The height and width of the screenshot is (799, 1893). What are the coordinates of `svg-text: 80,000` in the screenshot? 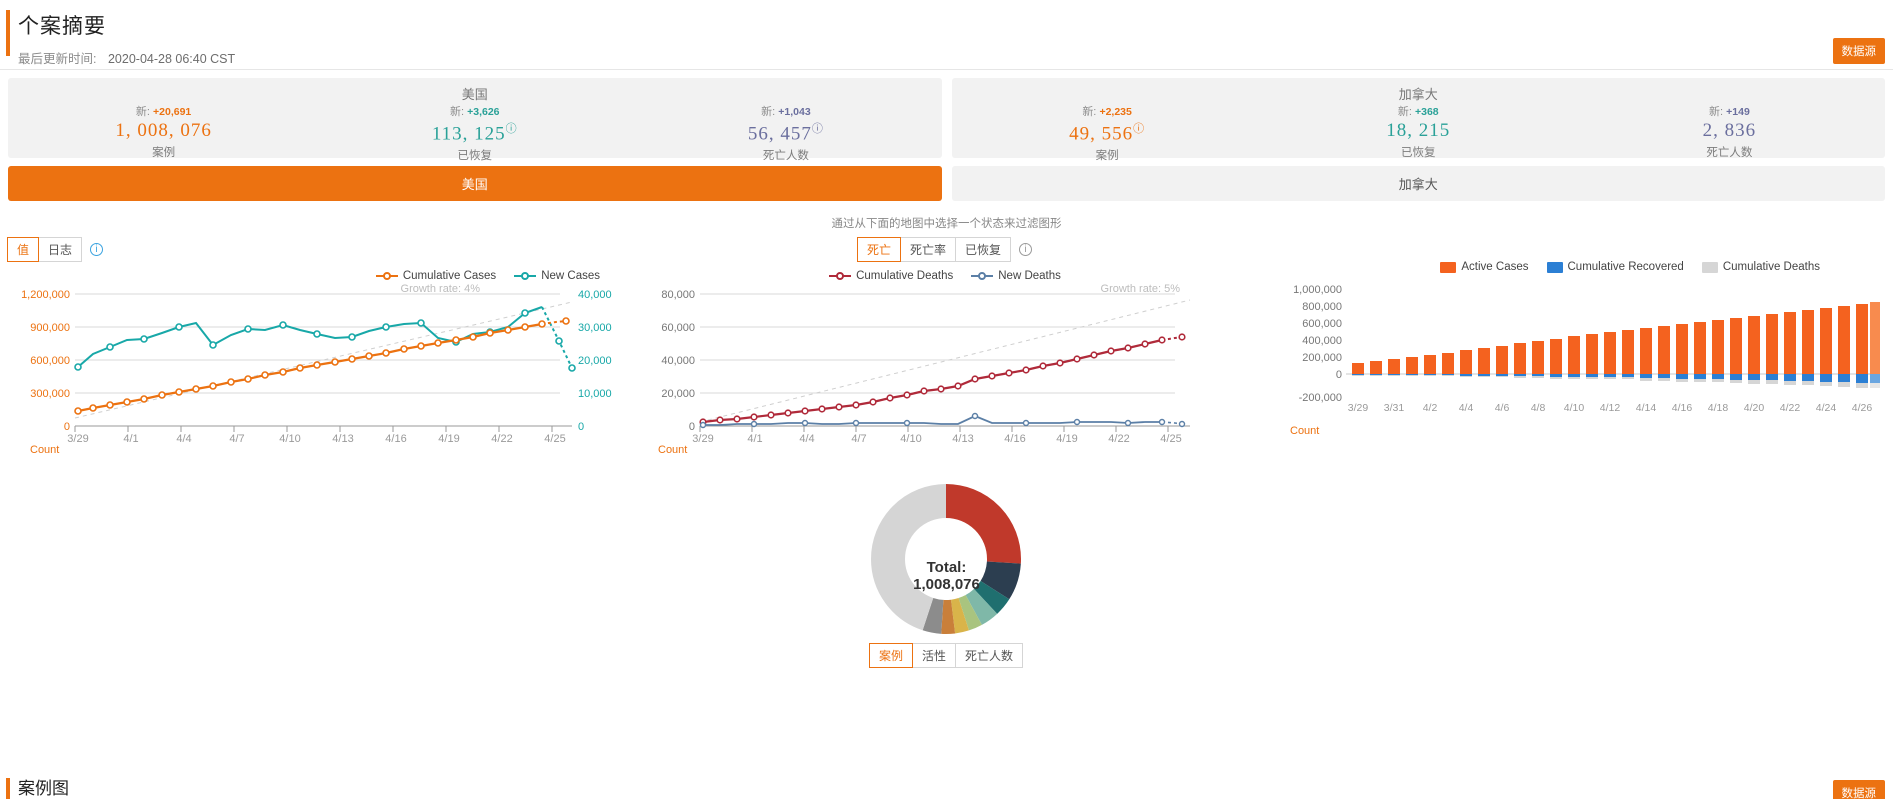 It's located at (678, 295).